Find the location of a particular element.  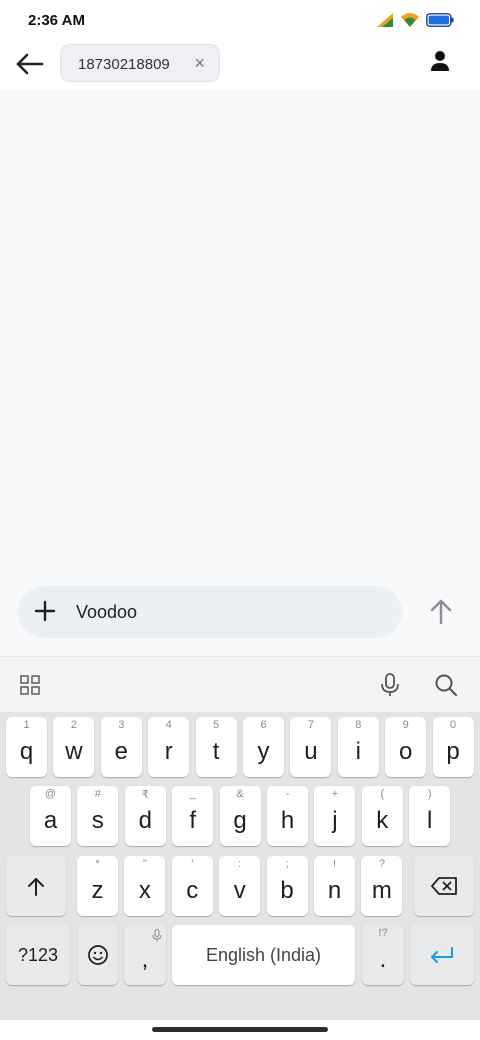

key-x: " x is located at coordinates (145, 886).